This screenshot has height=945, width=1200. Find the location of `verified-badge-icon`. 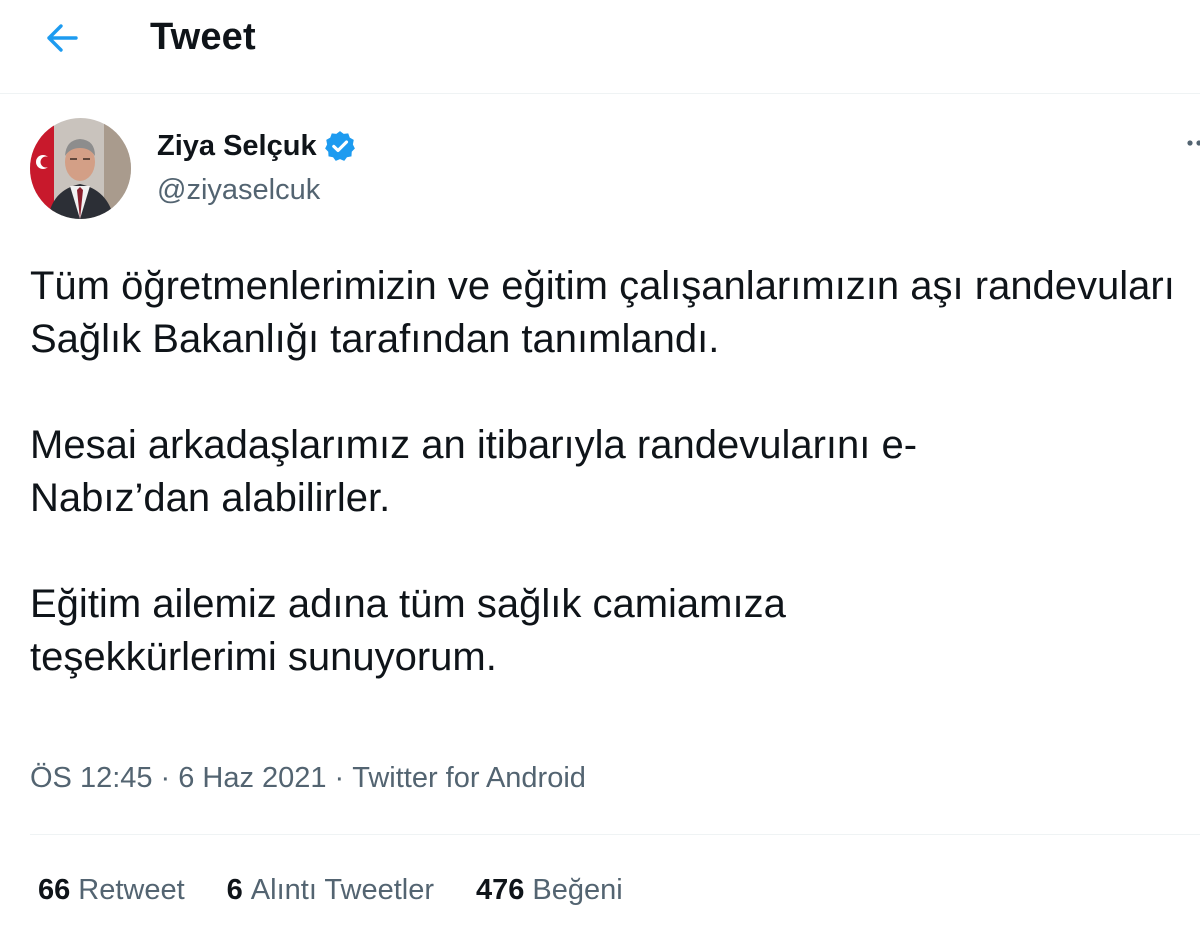

verified-badge-icon is located at coordinates (339, 146).